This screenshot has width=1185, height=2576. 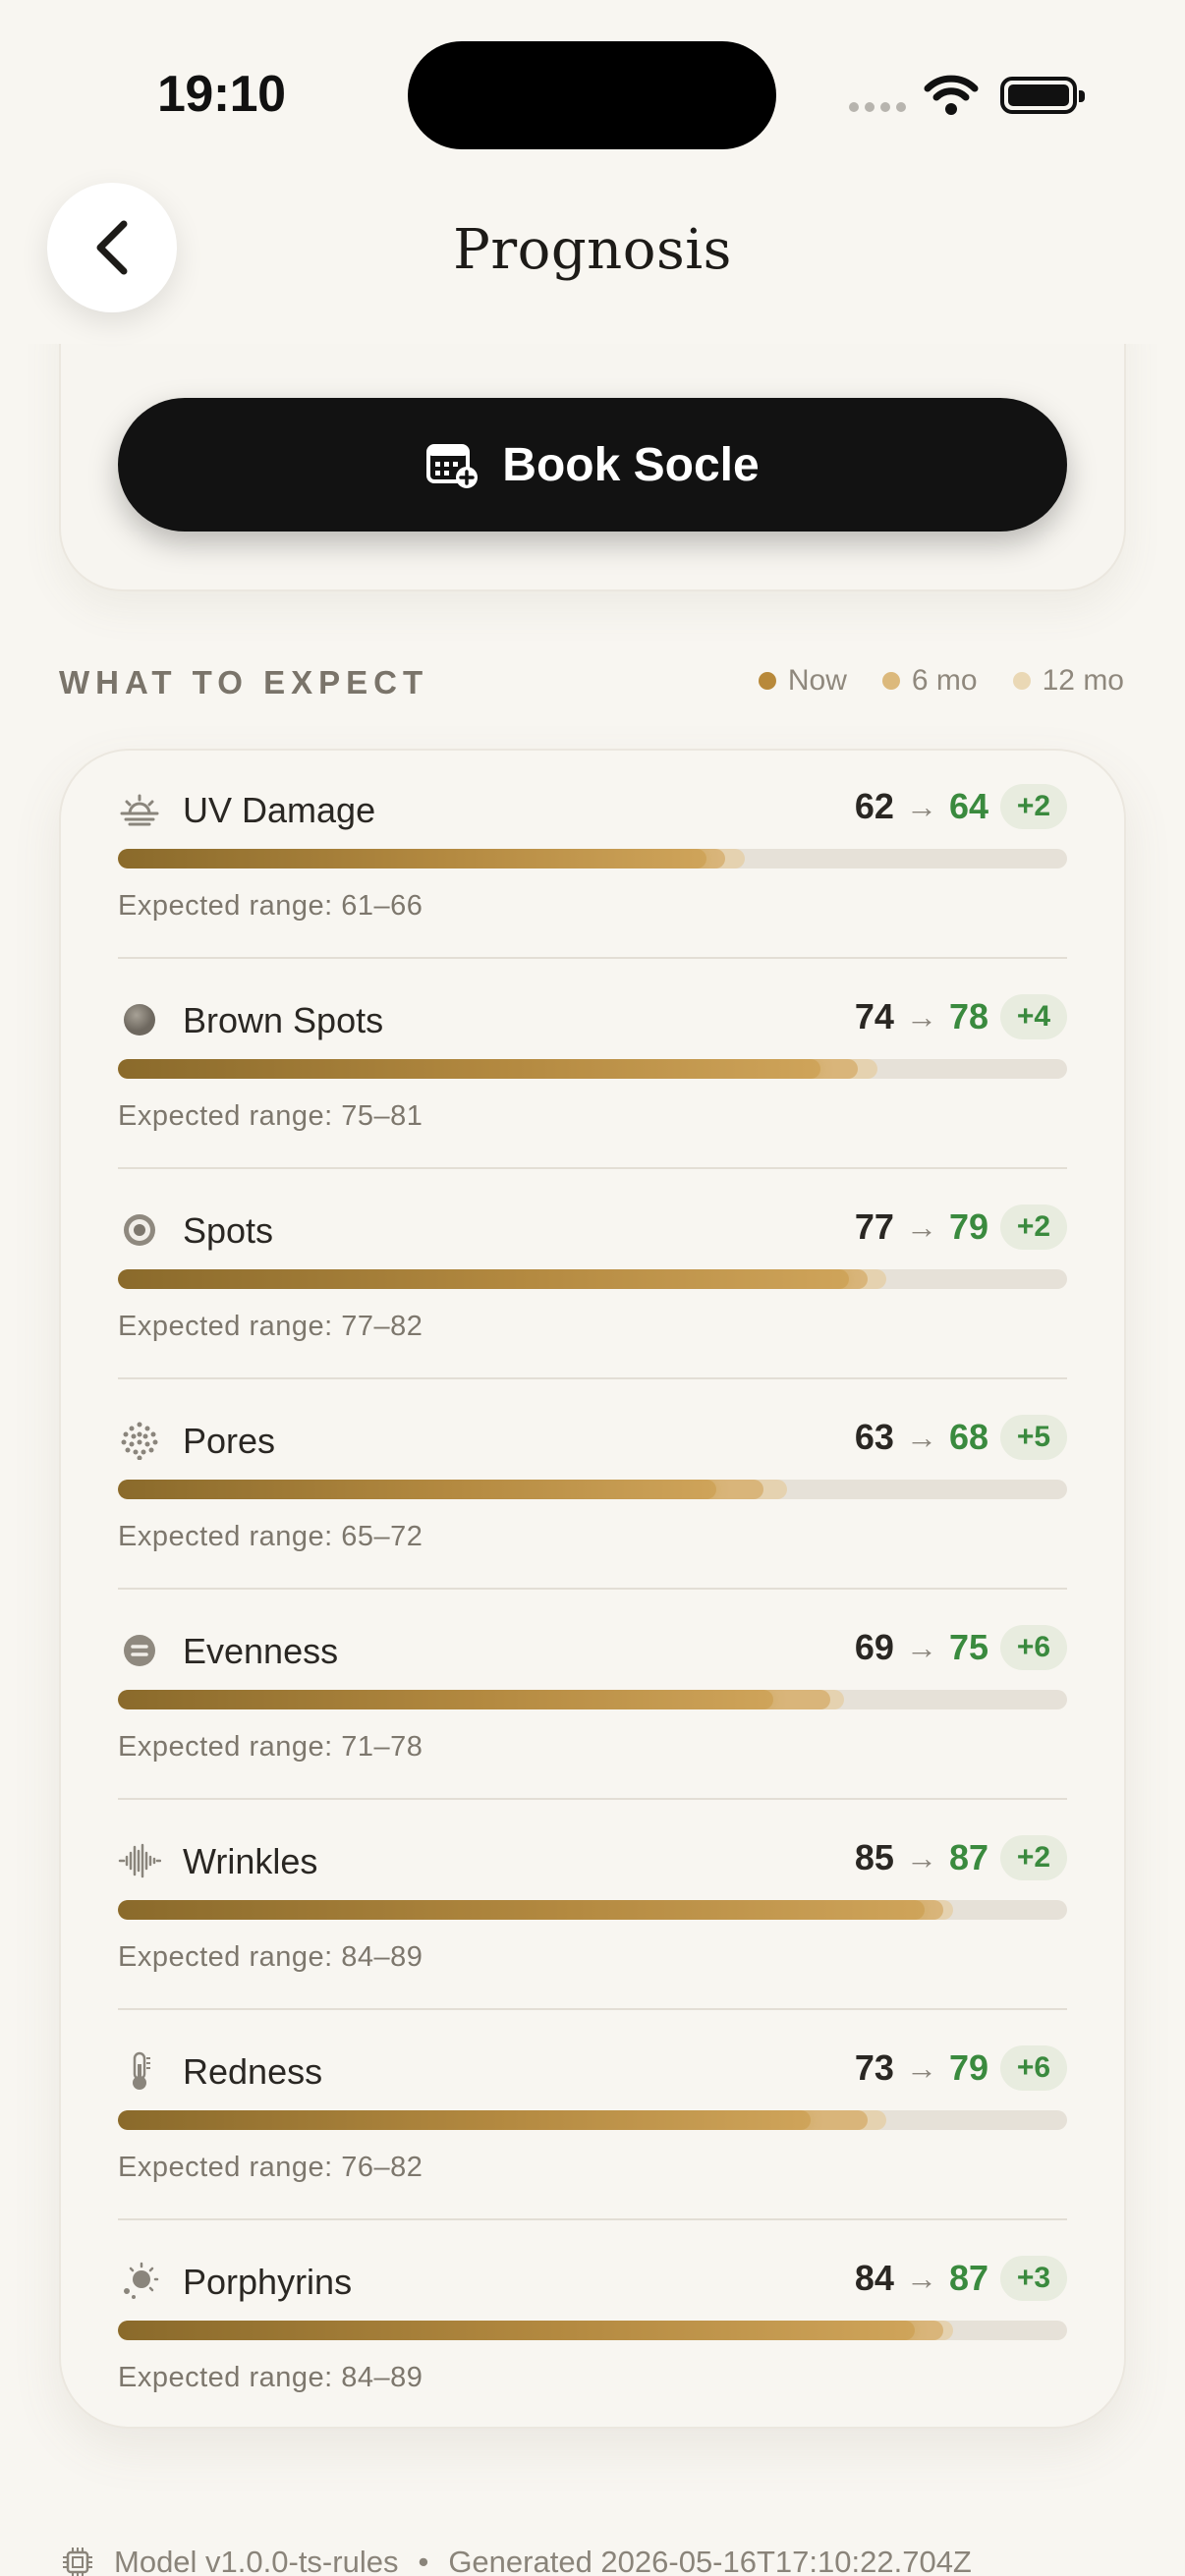 What do you see at coordinates (1022, 681) in the screenshot?
I see `legend-dot-12mo` at bounding box center [1022, 681].